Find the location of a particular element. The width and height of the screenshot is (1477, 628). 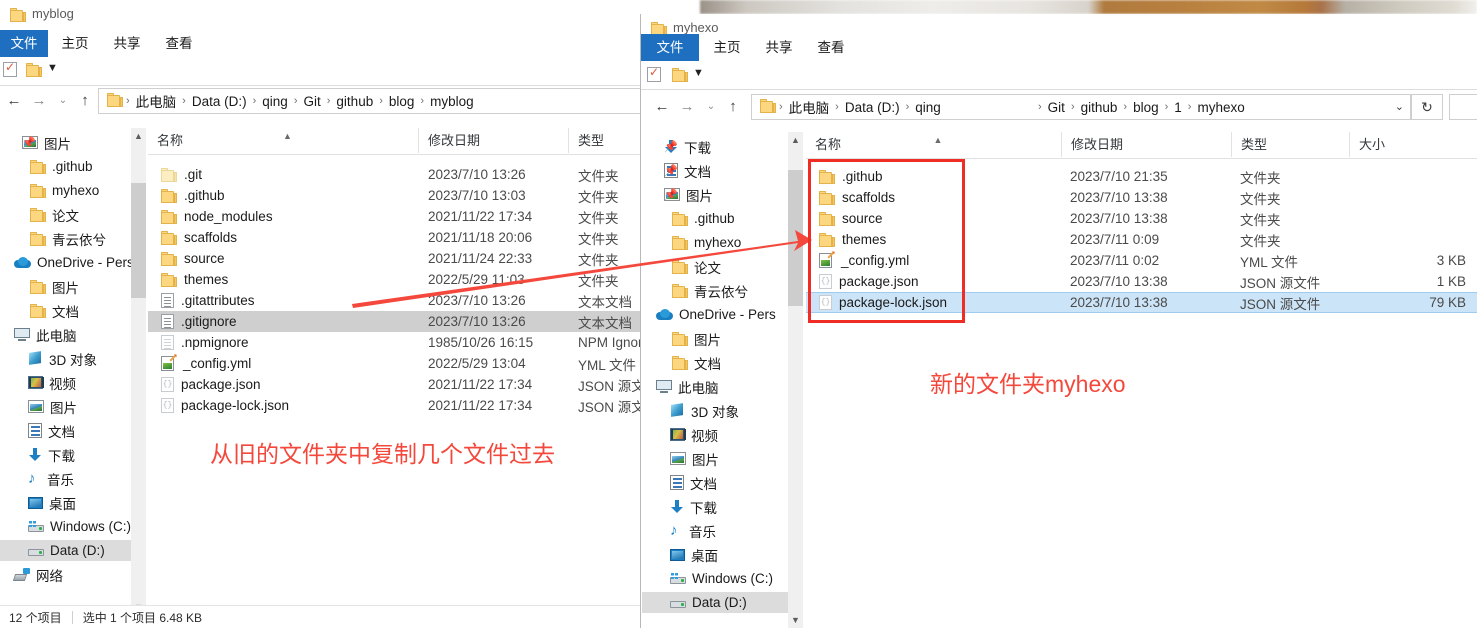

nav-item--: 桌面 is located at coordinates (65, 502).